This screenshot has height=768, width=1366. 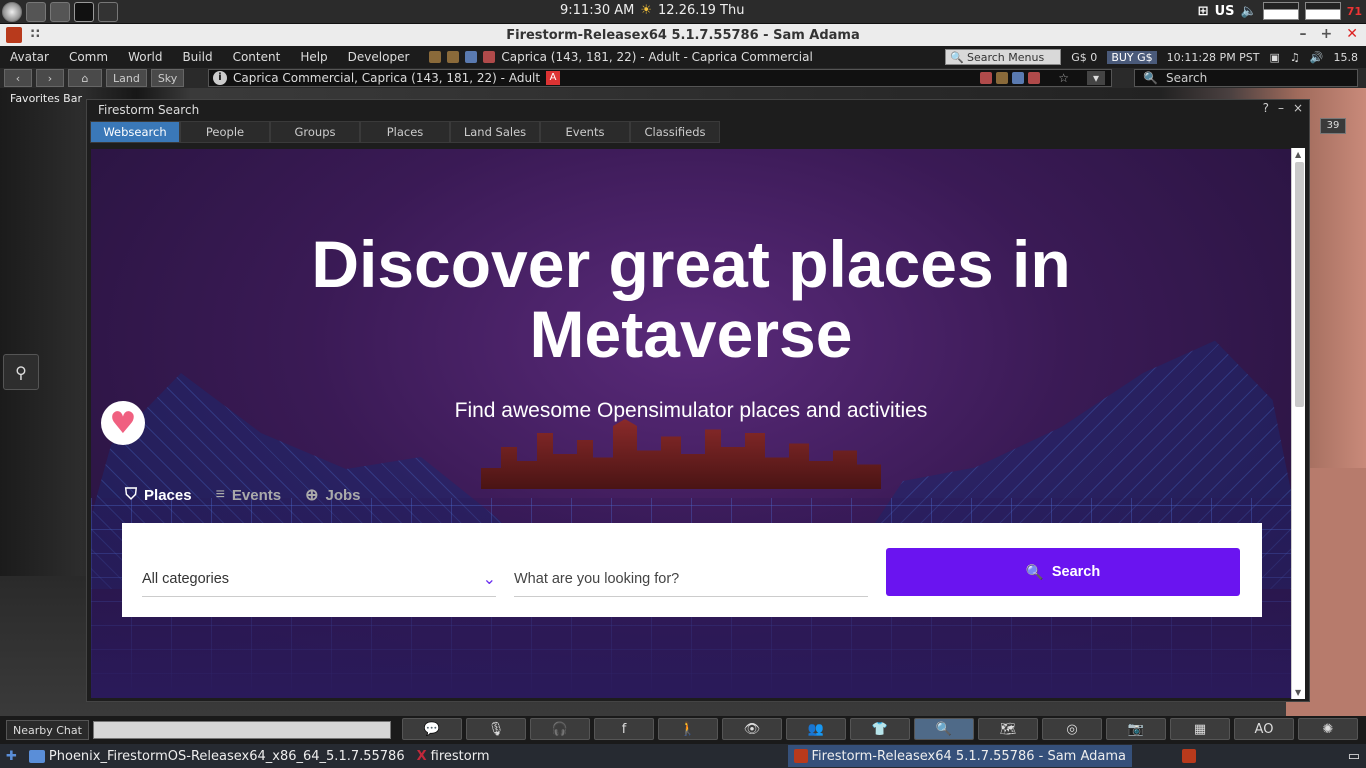 What do you see at coordinates (18, 78) in the screenshot?
I see `back-button: ‹` at bounding box center [18, 78].